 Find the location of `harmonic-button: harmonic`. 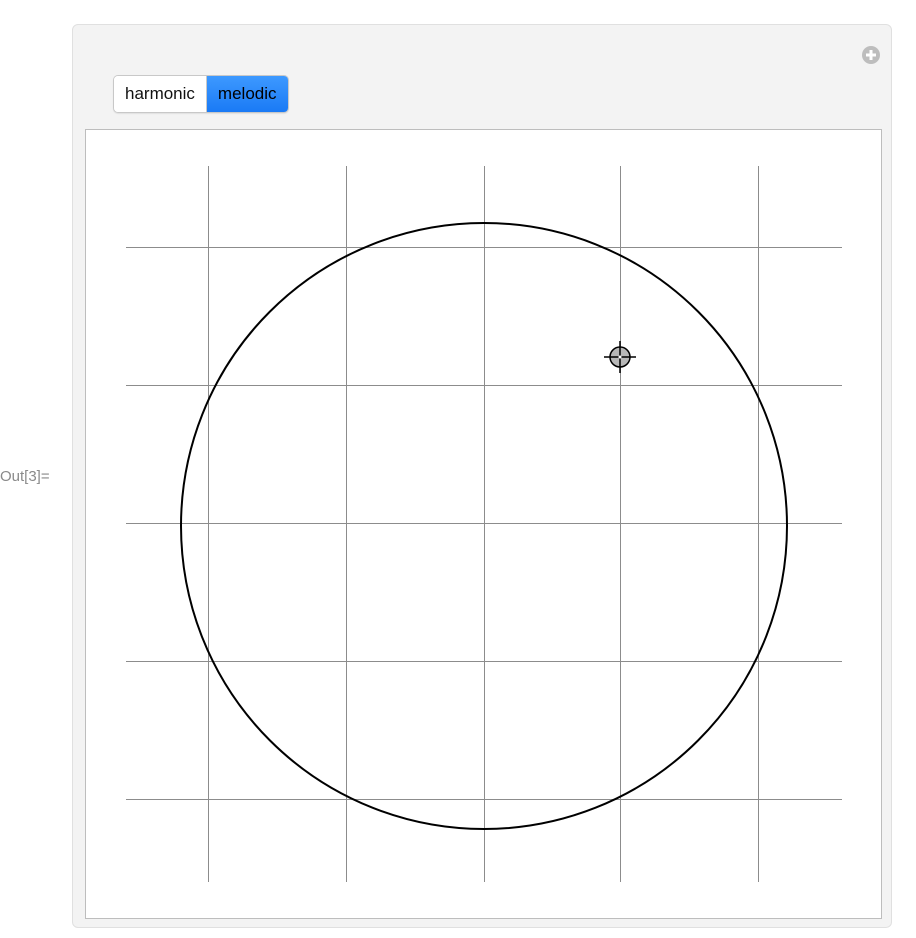

harmonic-button: harmonic is located at coordinates (160, 94).